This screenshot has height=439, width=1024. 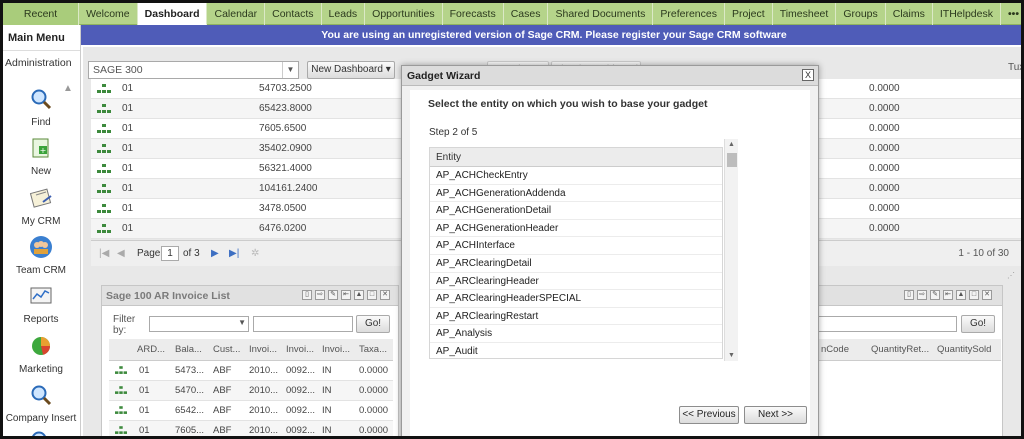 I want to click on tab-dashboard: Dashboard, so click(x=172, y=14).